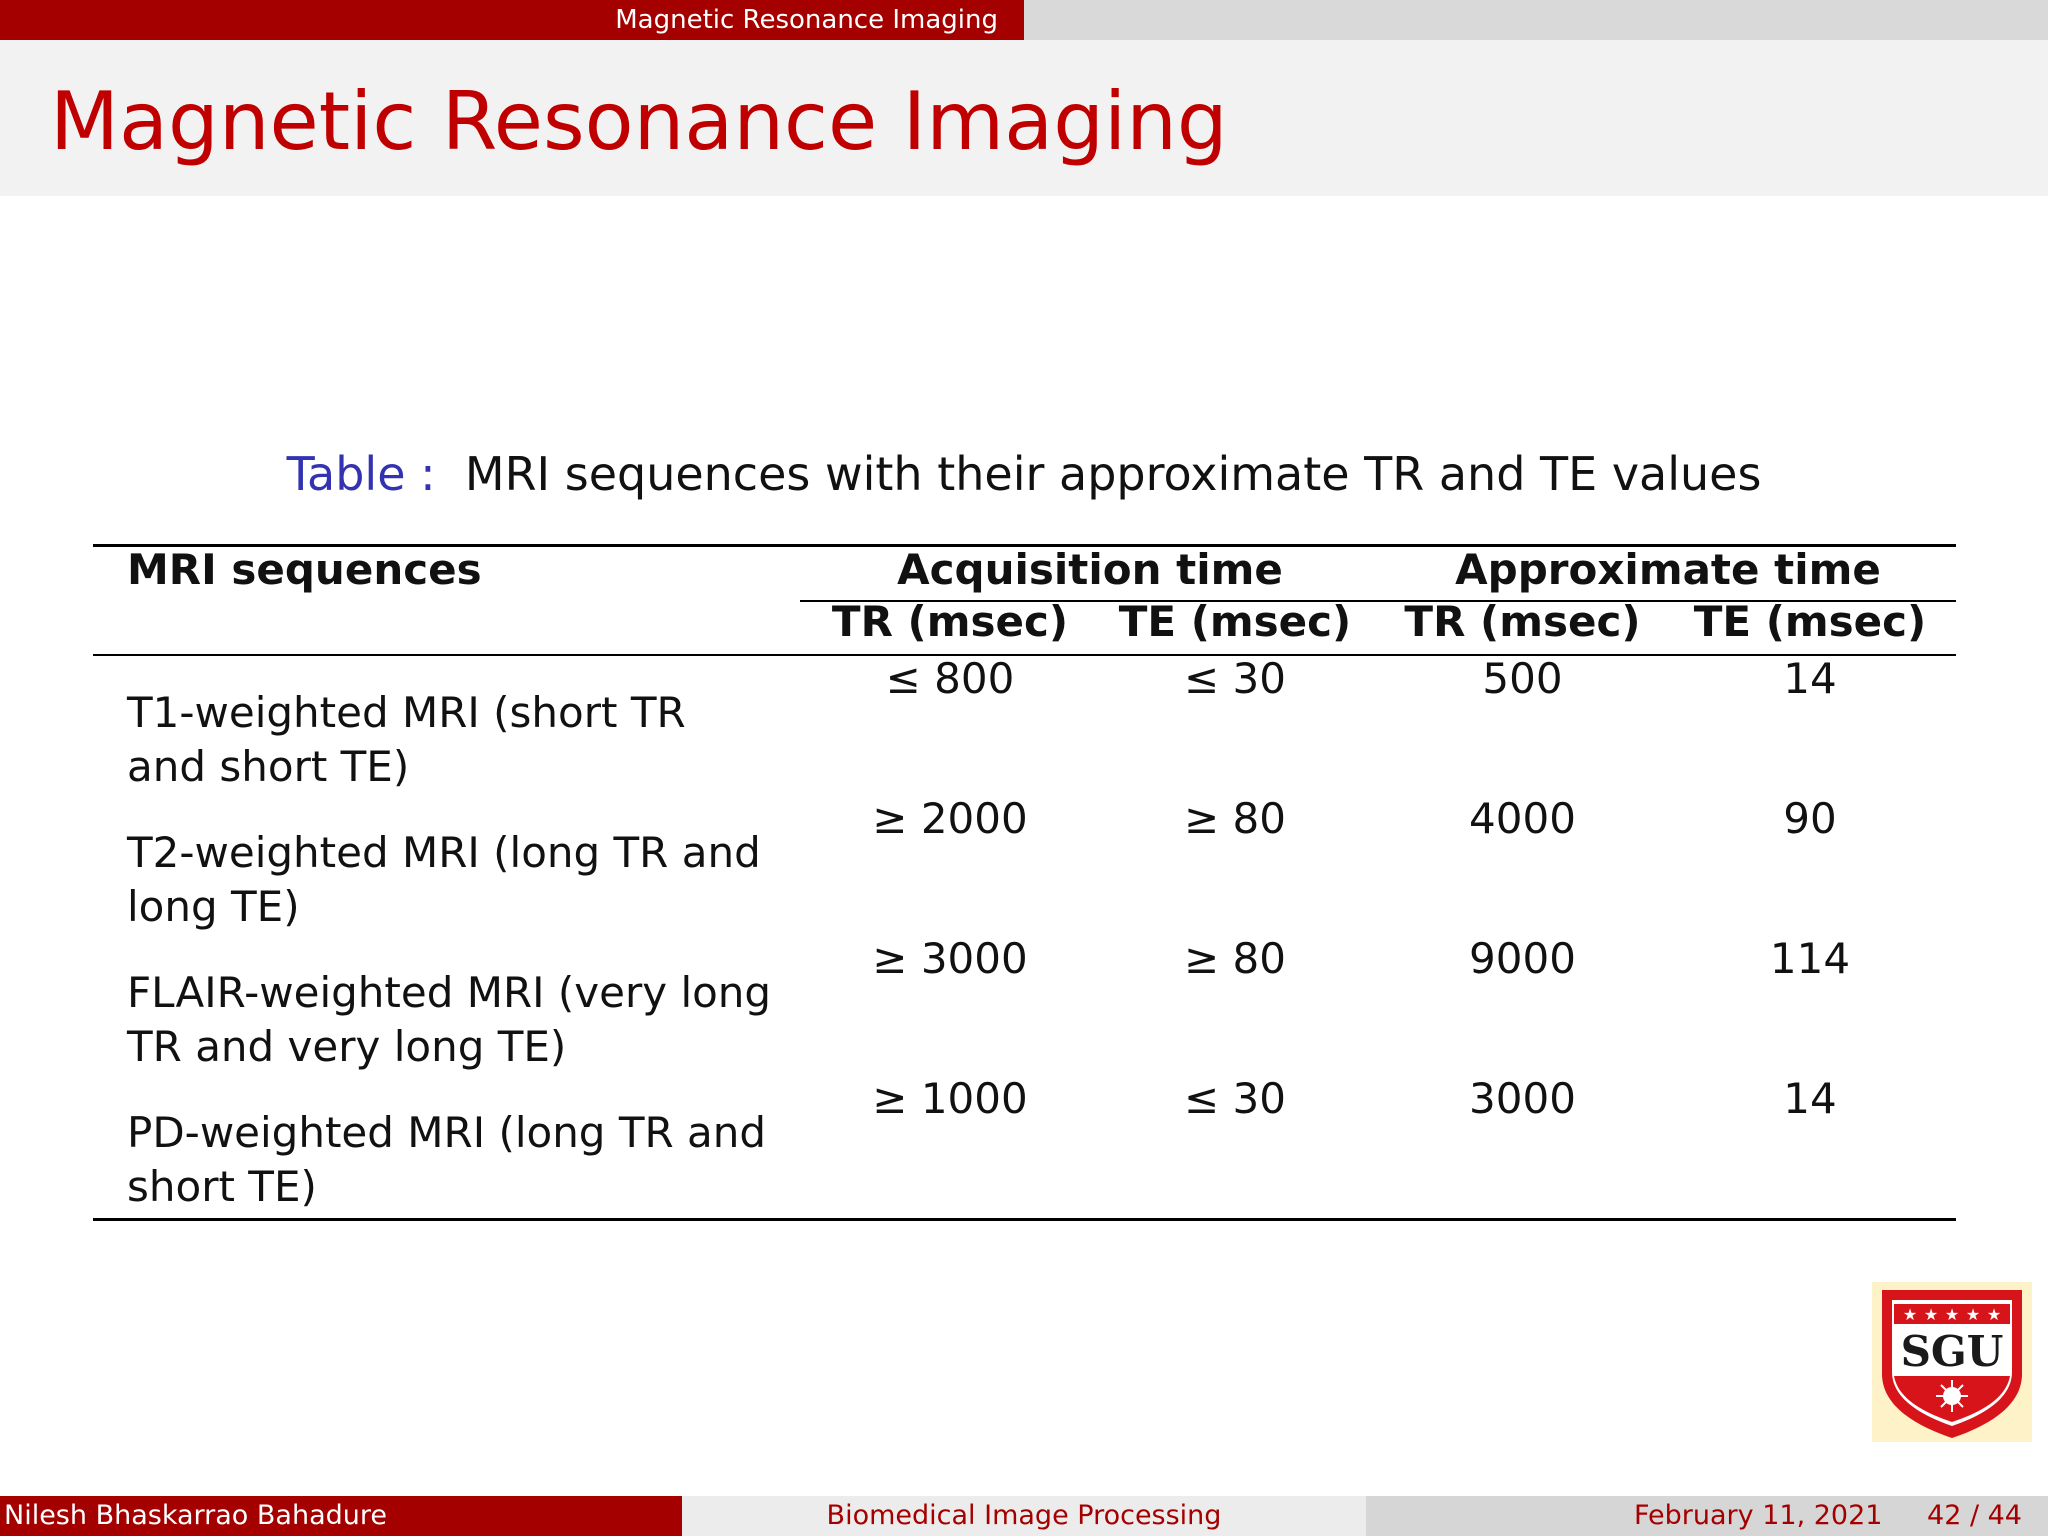 The height and width of the screenshot is (1536, 2048). What do you see at coordinates (950, 621) in the screenshot?
I see `subheader-acq-tr: TR (msec)` at bounding box center [950, 621].